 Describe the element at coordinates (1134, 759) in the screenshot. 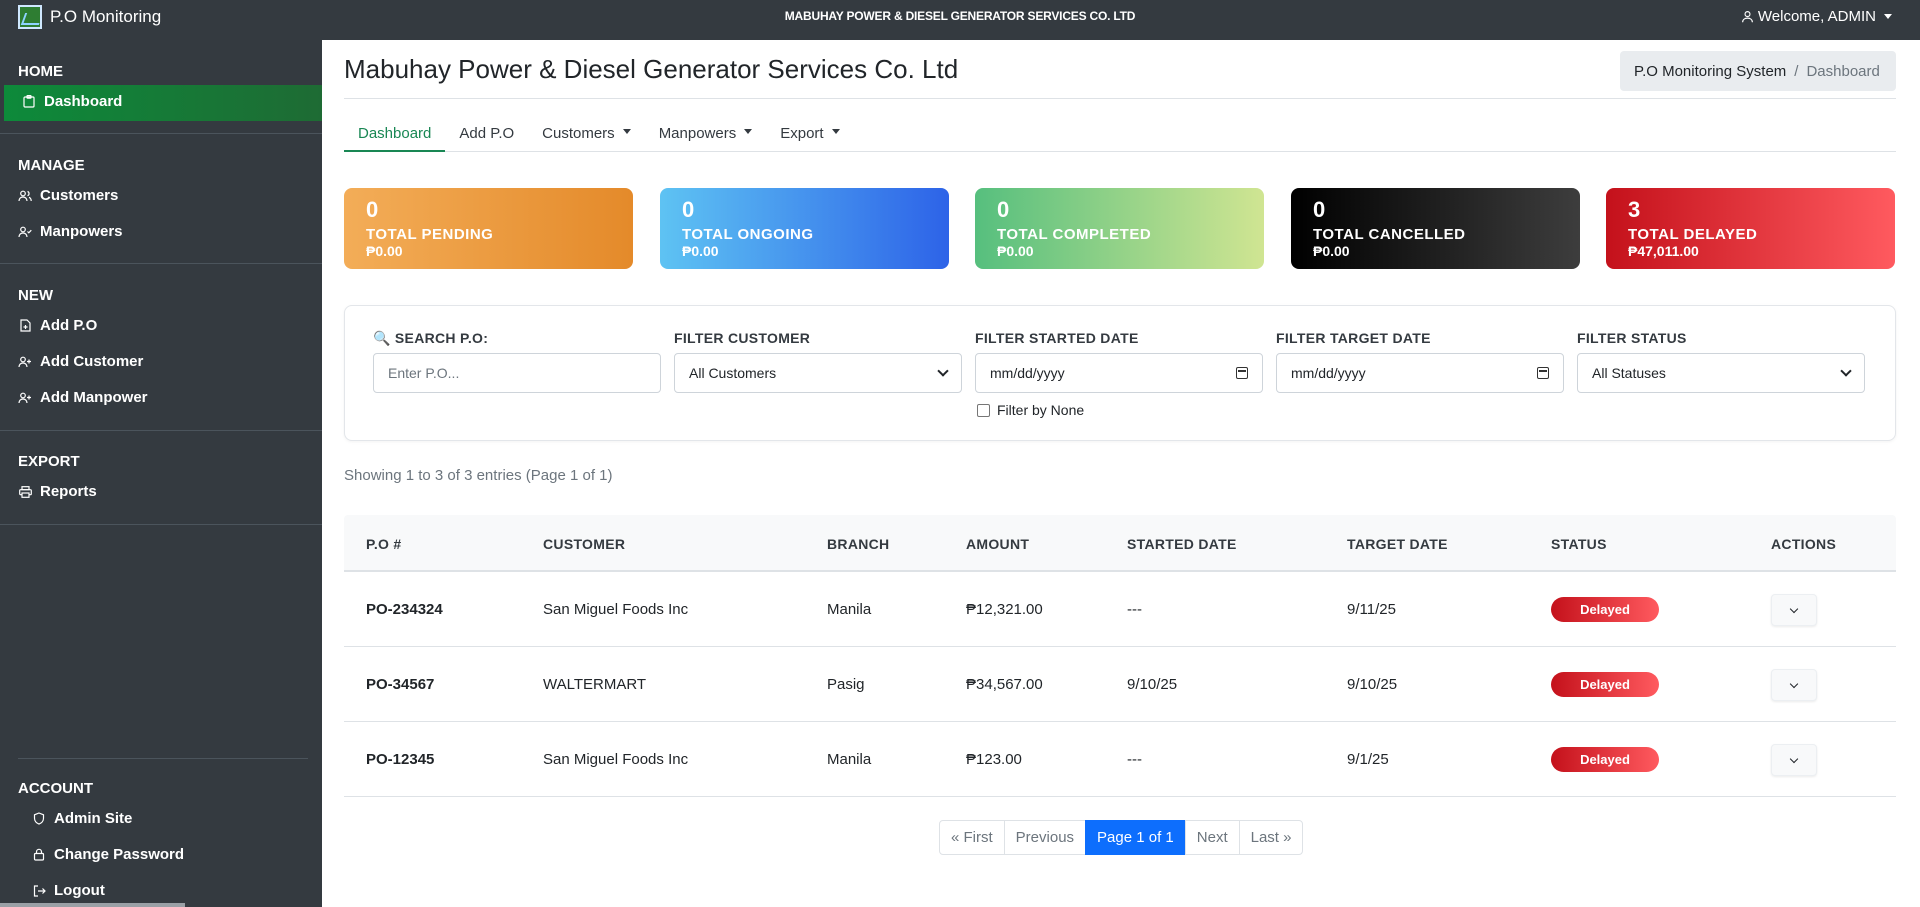

I see `started-date-cell: ---` at that location.